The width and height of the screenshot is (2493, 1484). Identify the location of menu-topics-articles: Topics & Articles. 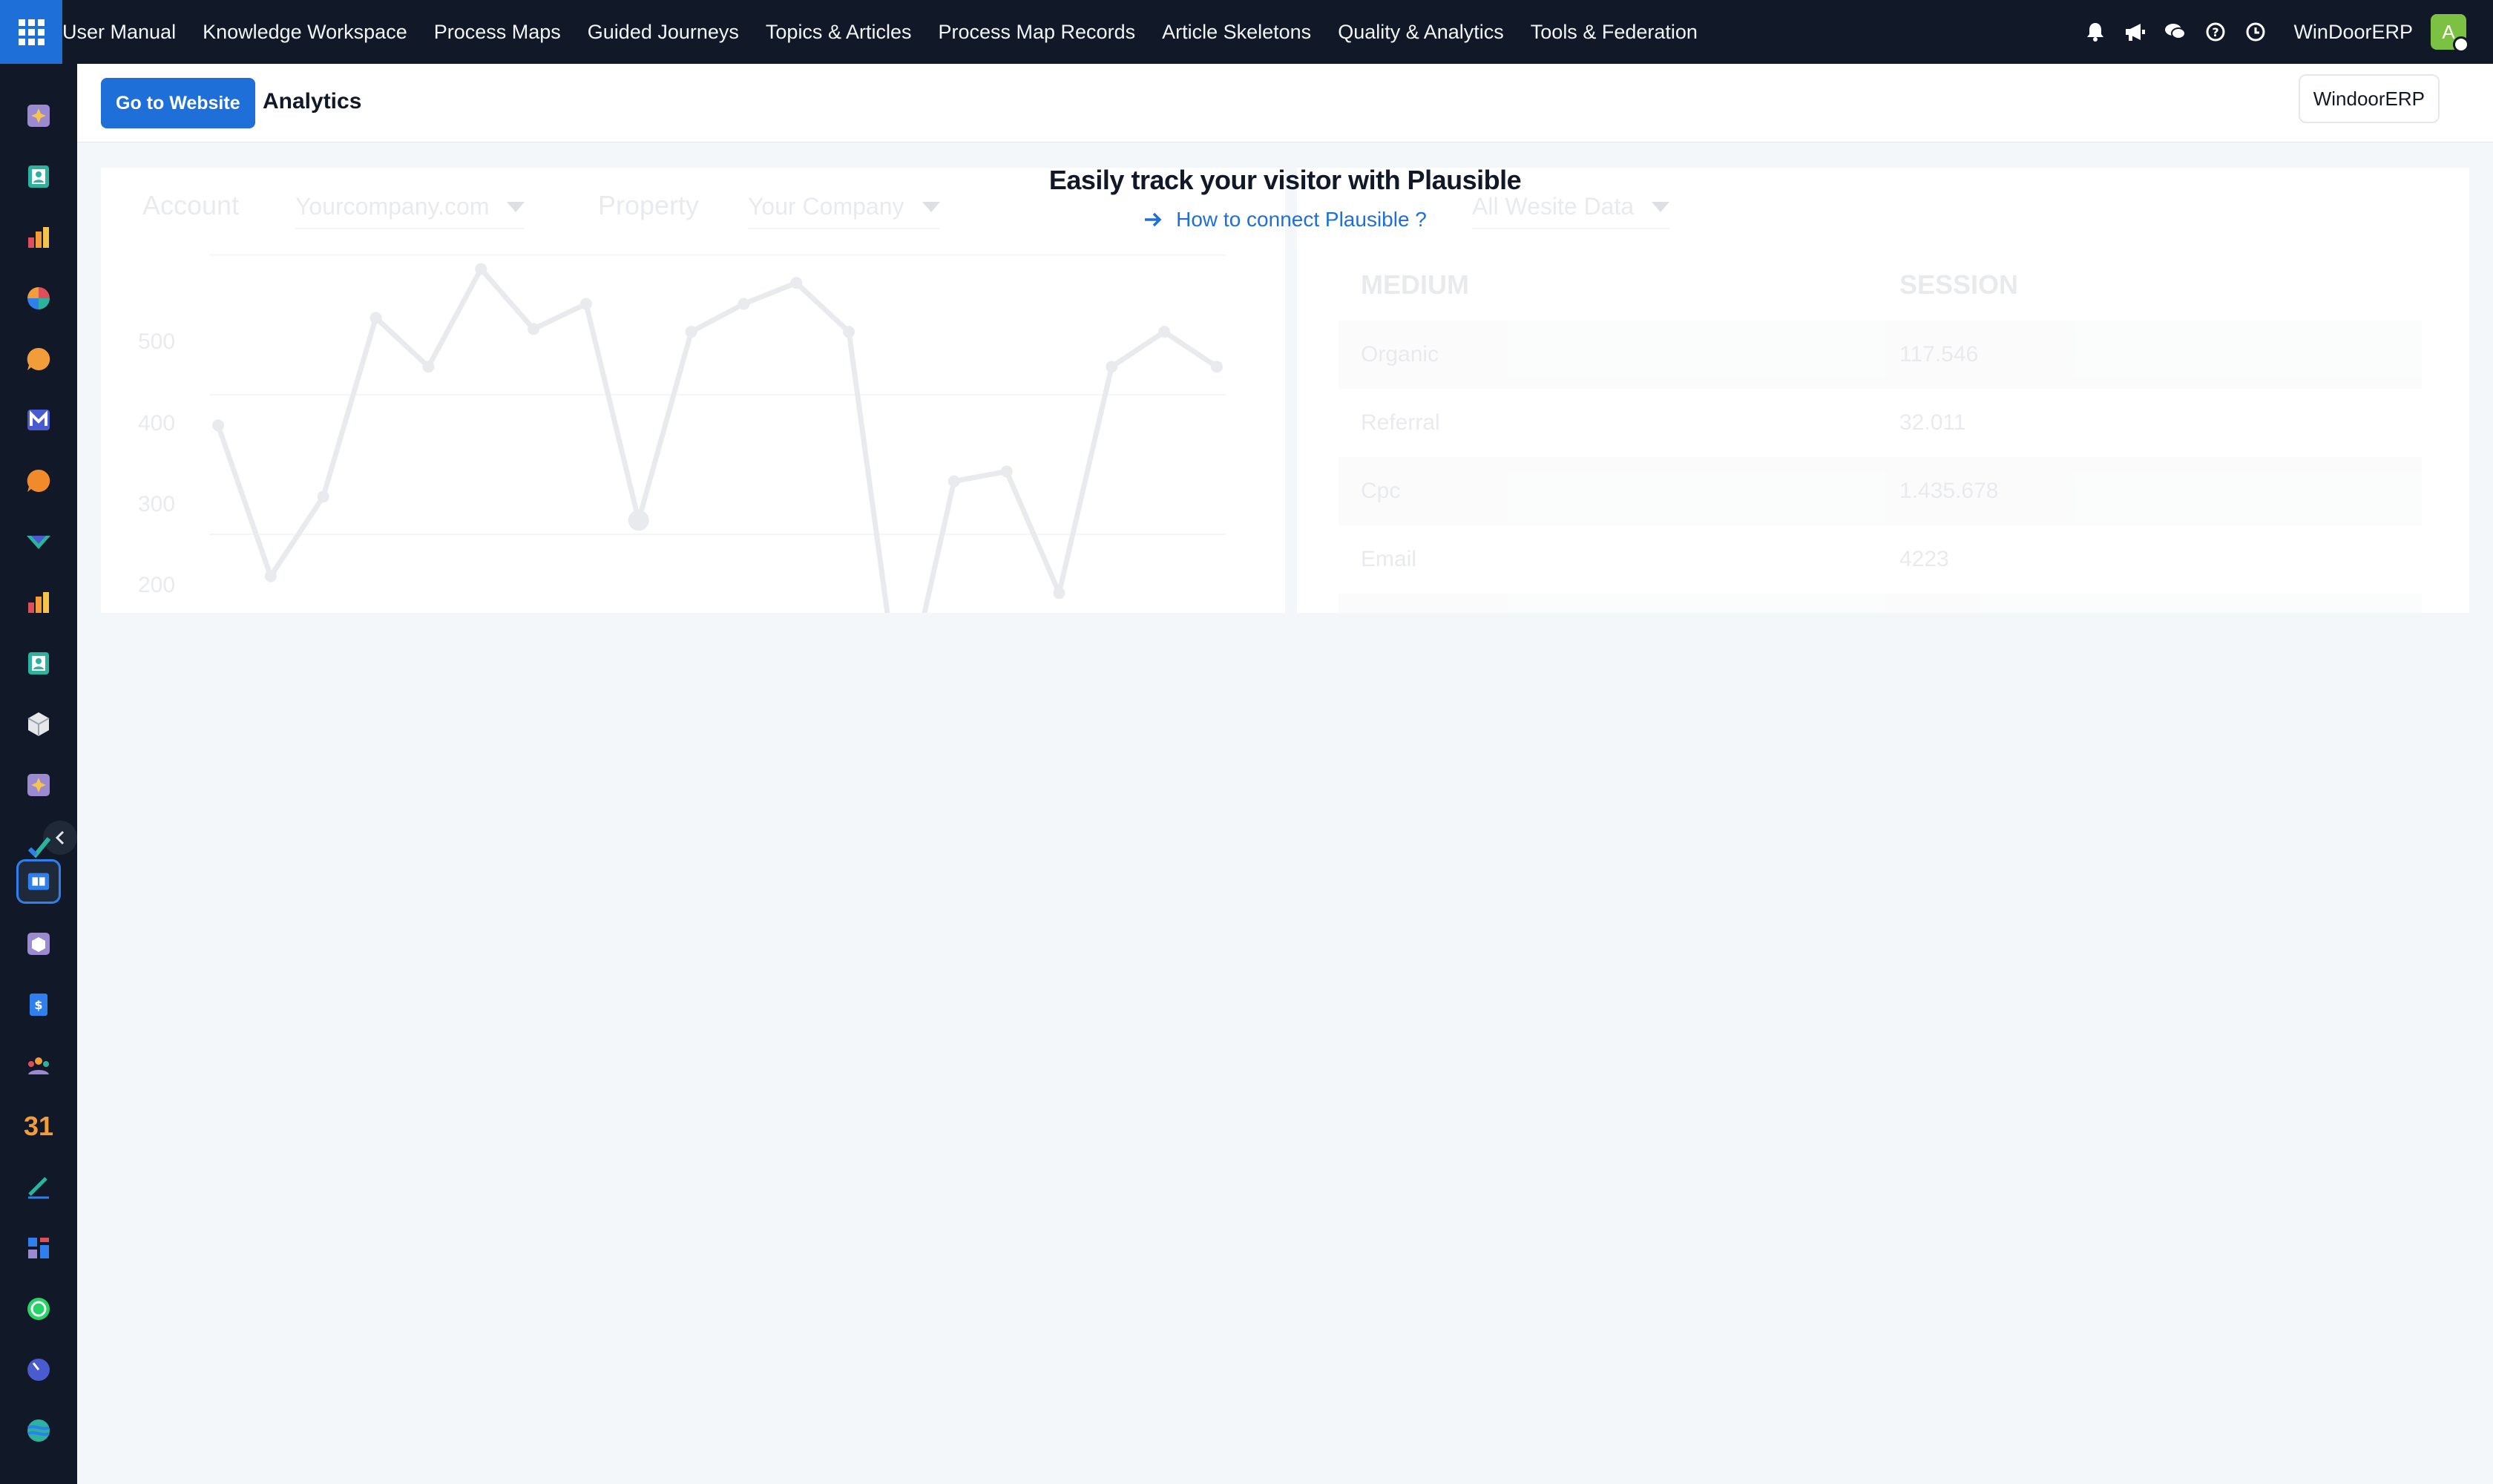
(838, 32).